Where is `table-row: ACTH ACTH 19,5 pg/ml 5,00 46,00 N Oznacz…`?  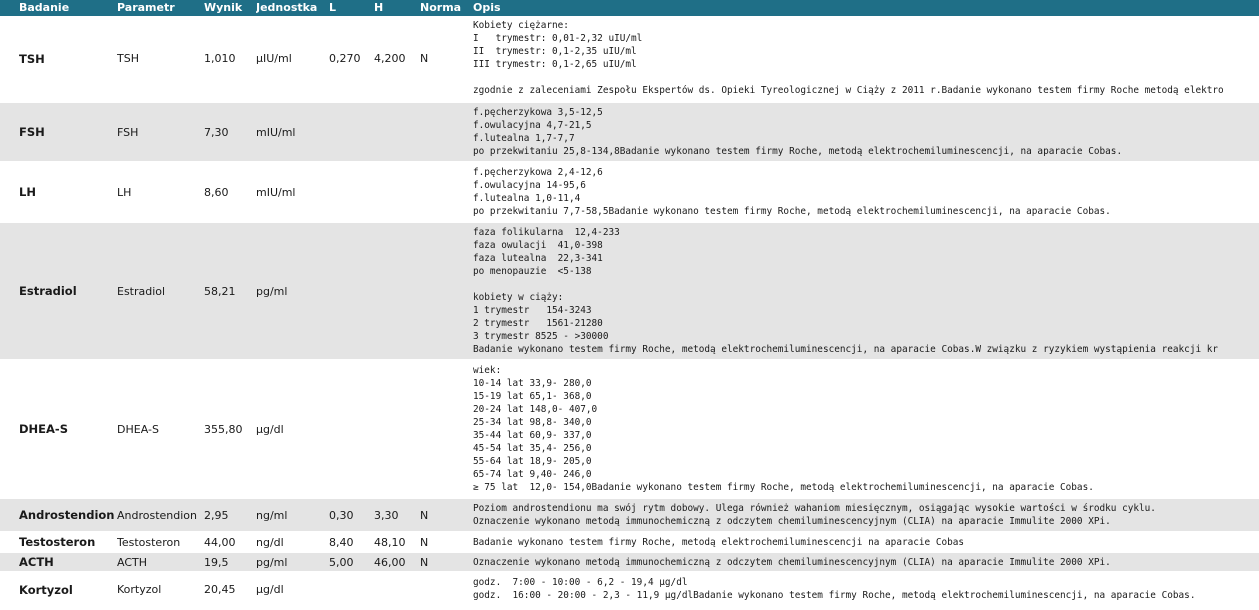 table-row: ACTH ACTH 19,5 pg/ml 5,00 46,00 N Oznacz… is located at coordinates (629, 561).